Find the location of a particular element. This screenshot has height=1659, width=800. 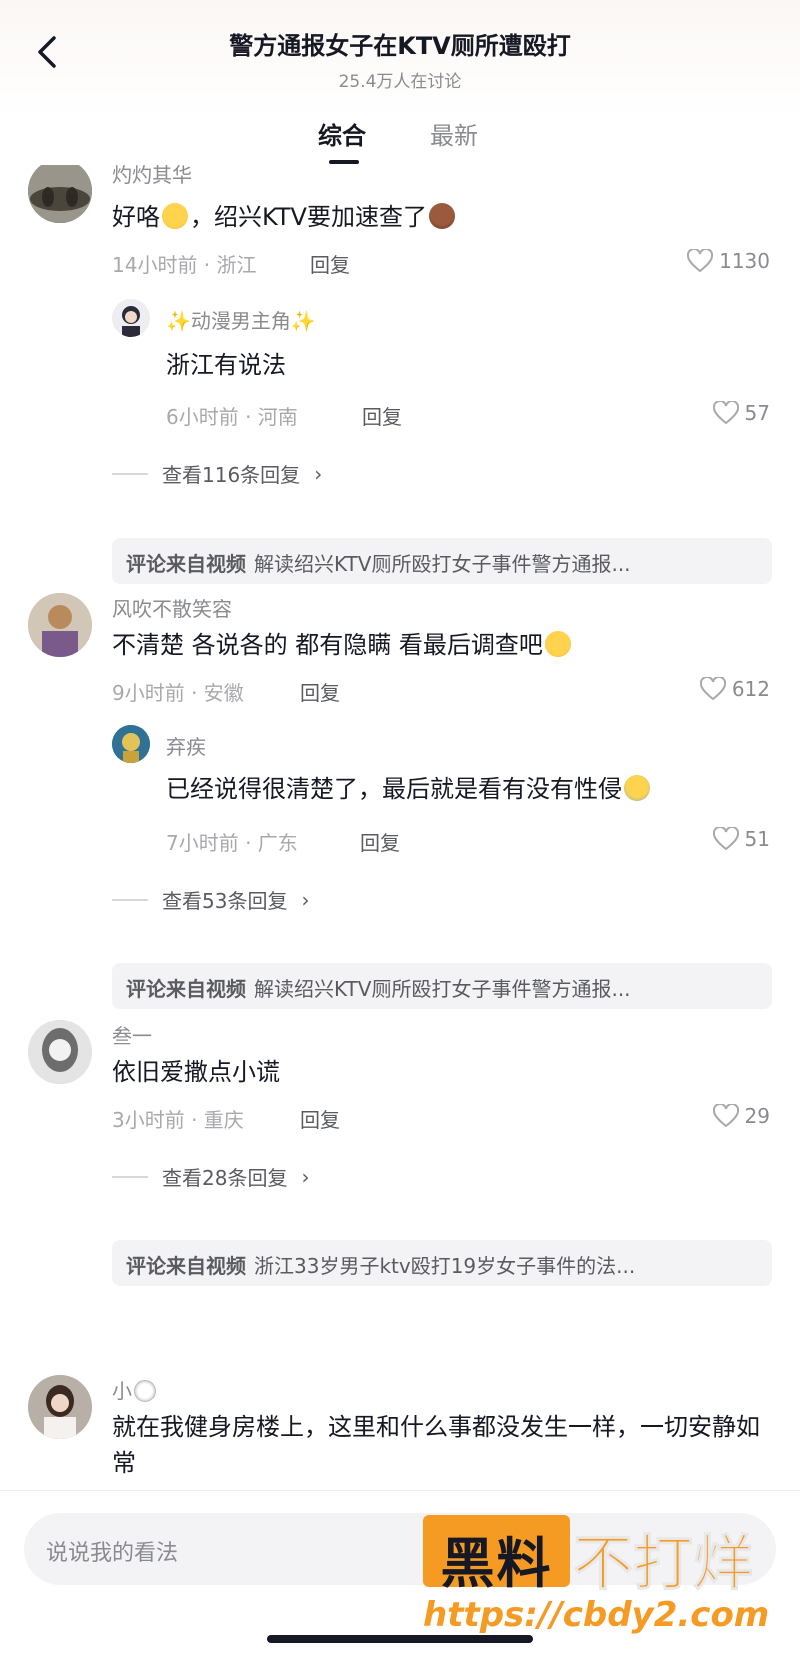

like-count: 51 is located at coordinates (757, 839).